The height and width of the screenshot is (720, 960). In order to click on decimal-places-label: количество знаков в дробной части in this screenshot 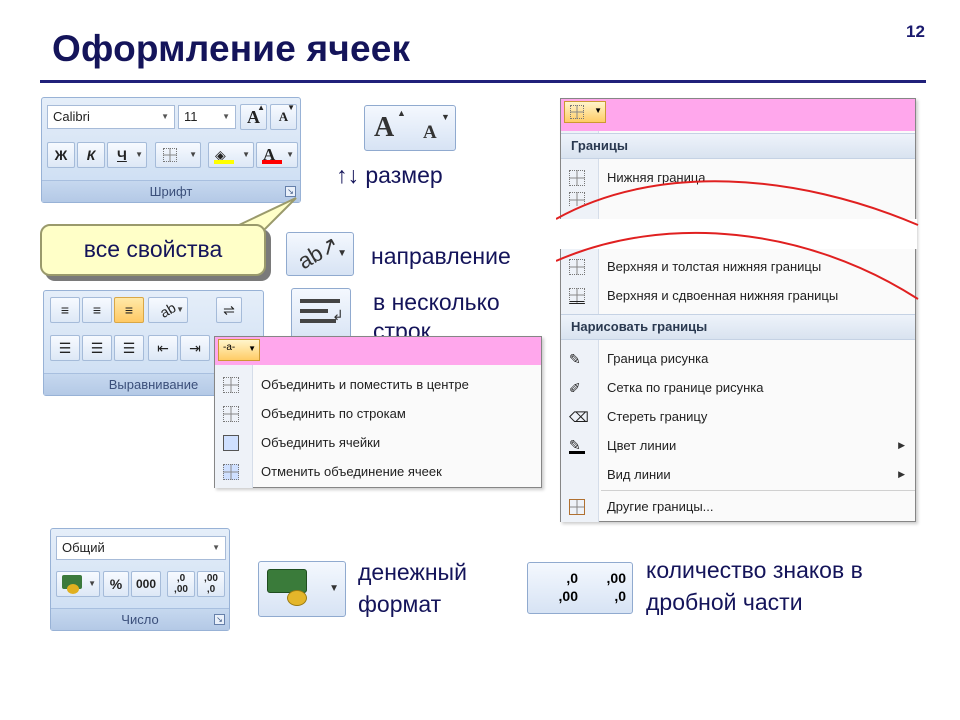, I will do `click(754, 586)`.